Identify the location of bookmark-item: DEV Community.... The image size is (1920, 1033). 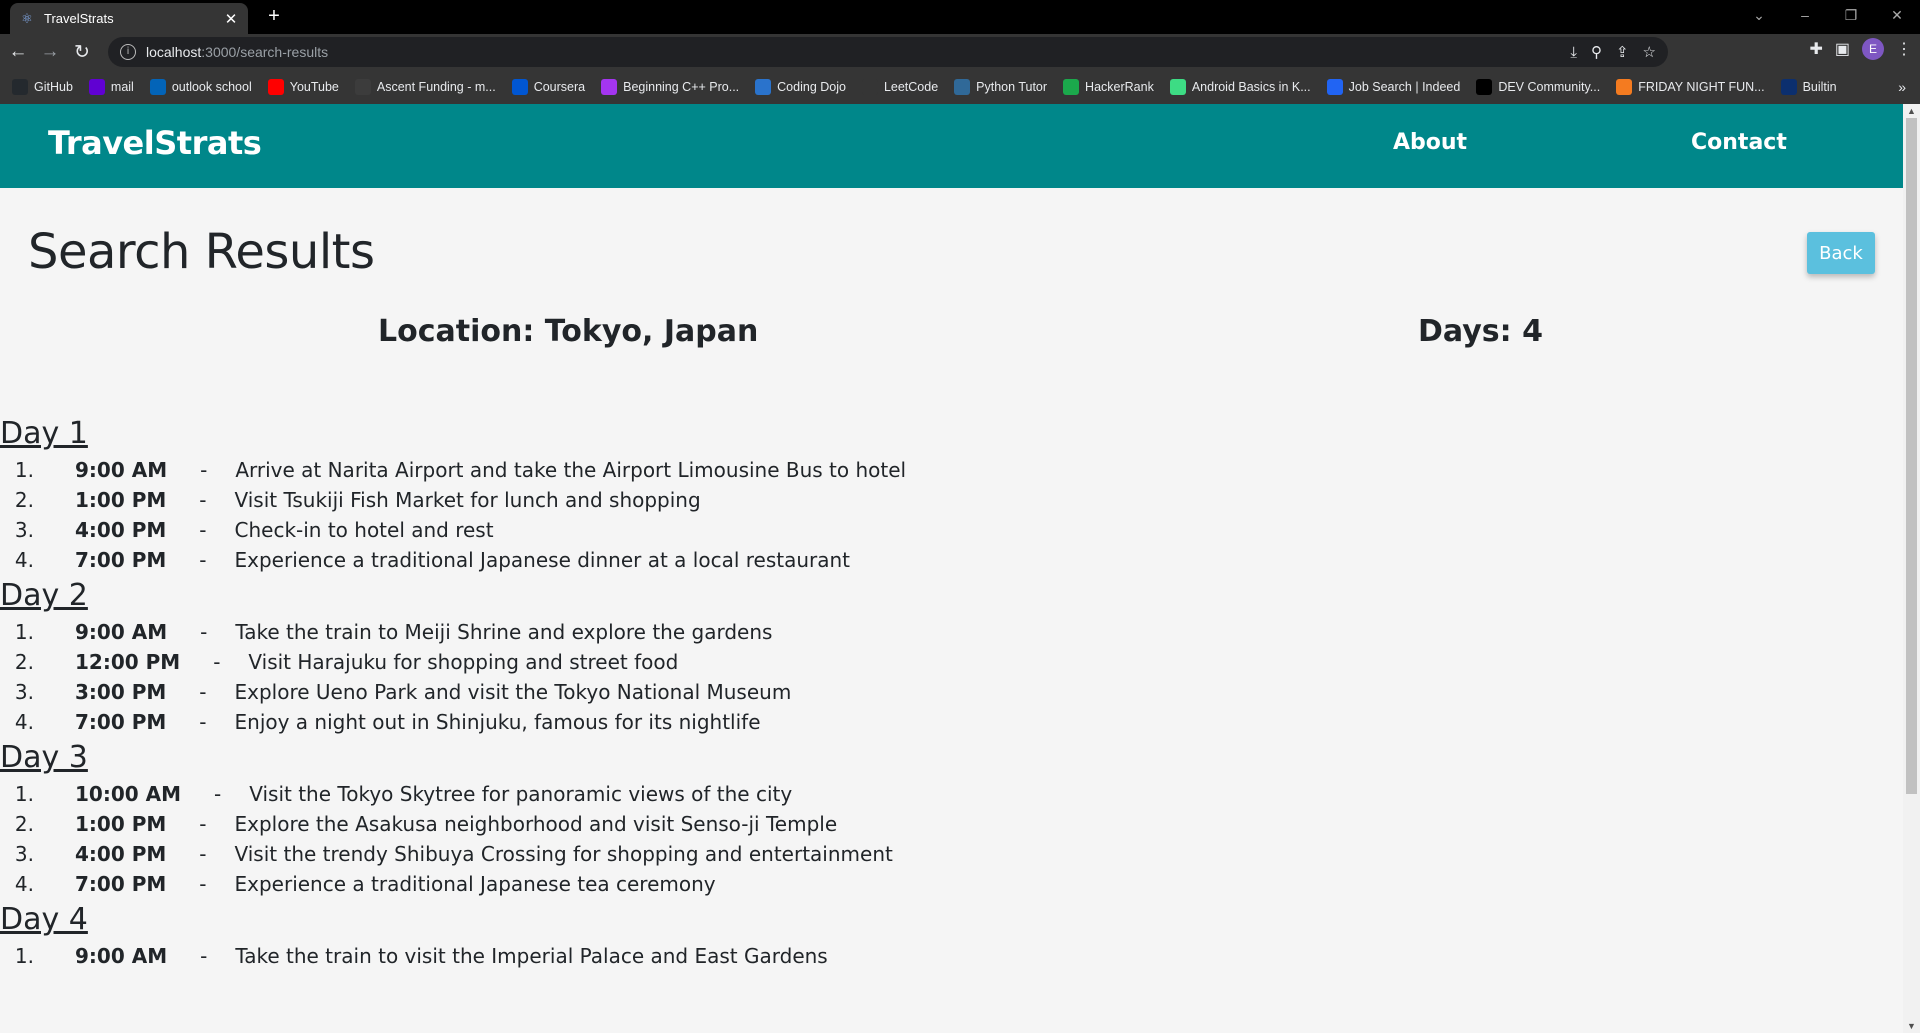
(1538, 87).